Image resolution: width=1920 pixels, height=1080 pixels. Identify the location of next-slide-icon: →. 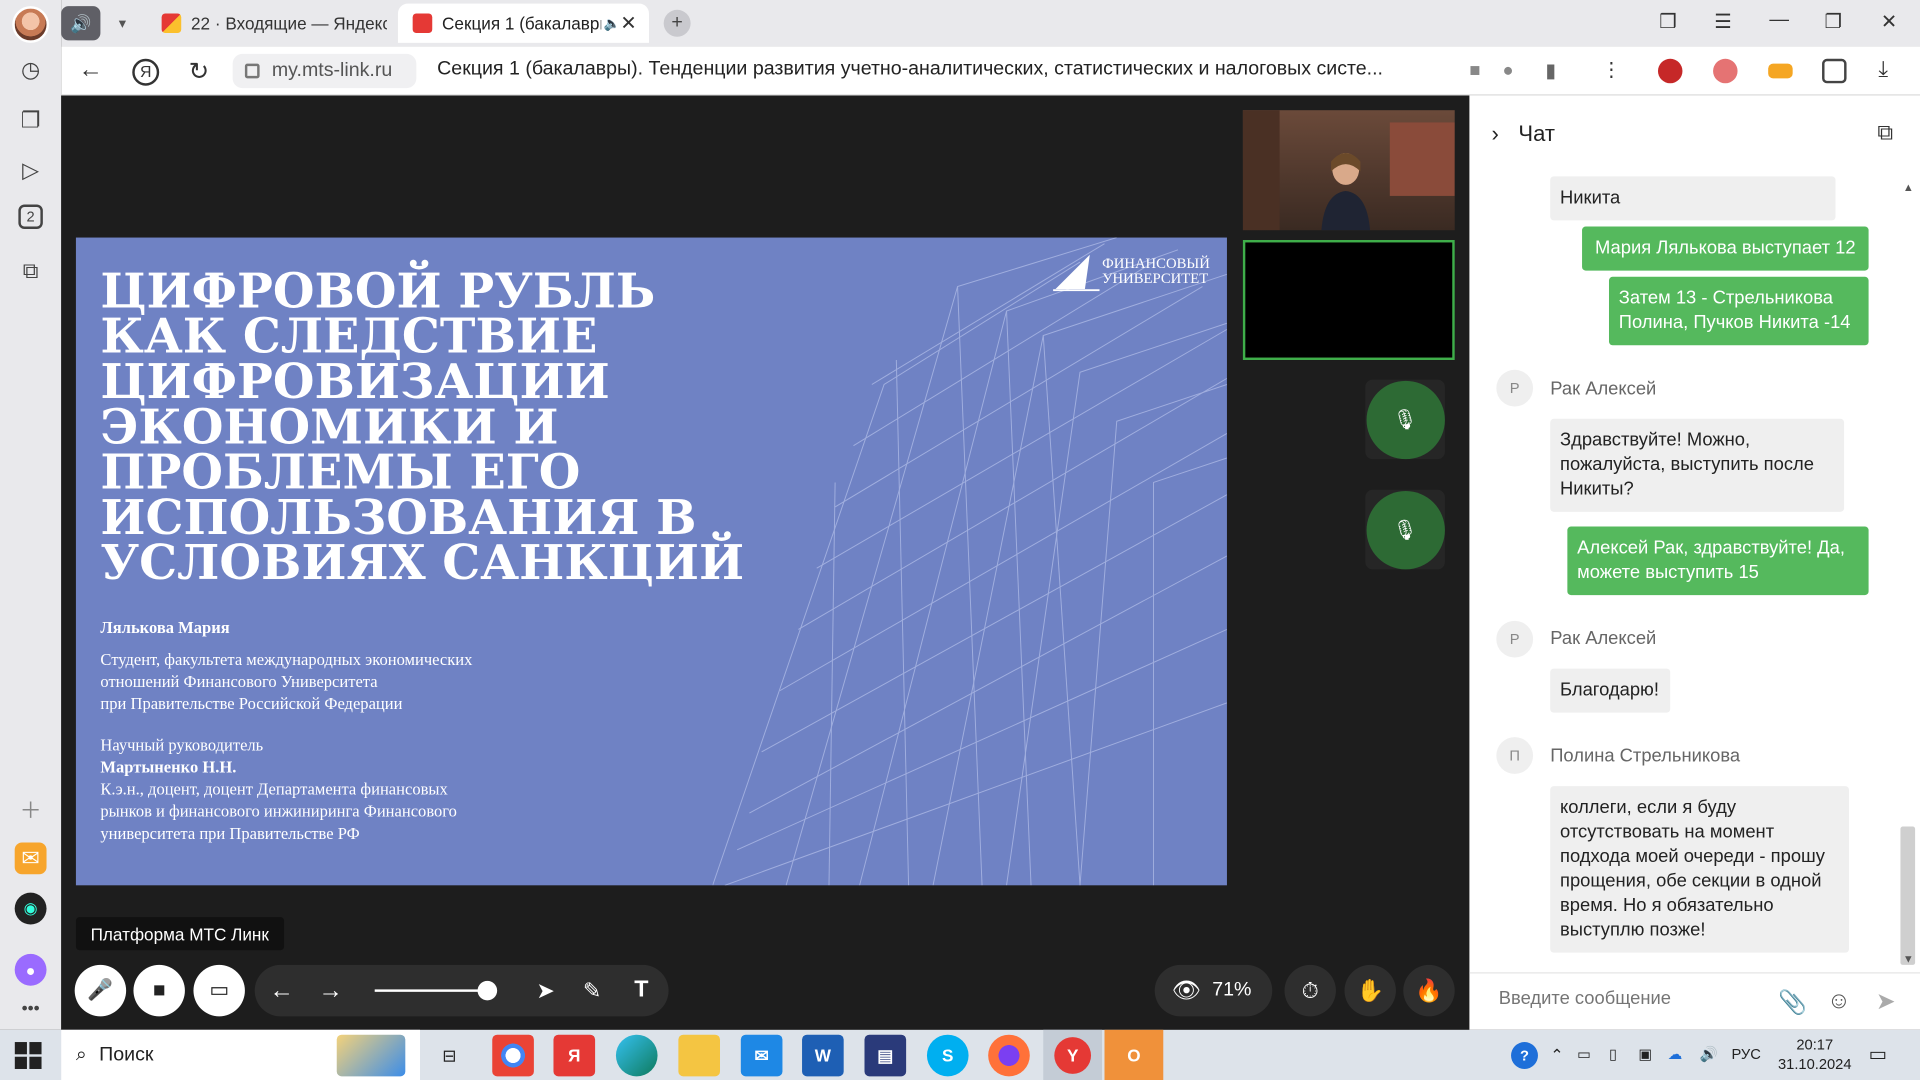
(330, 991).